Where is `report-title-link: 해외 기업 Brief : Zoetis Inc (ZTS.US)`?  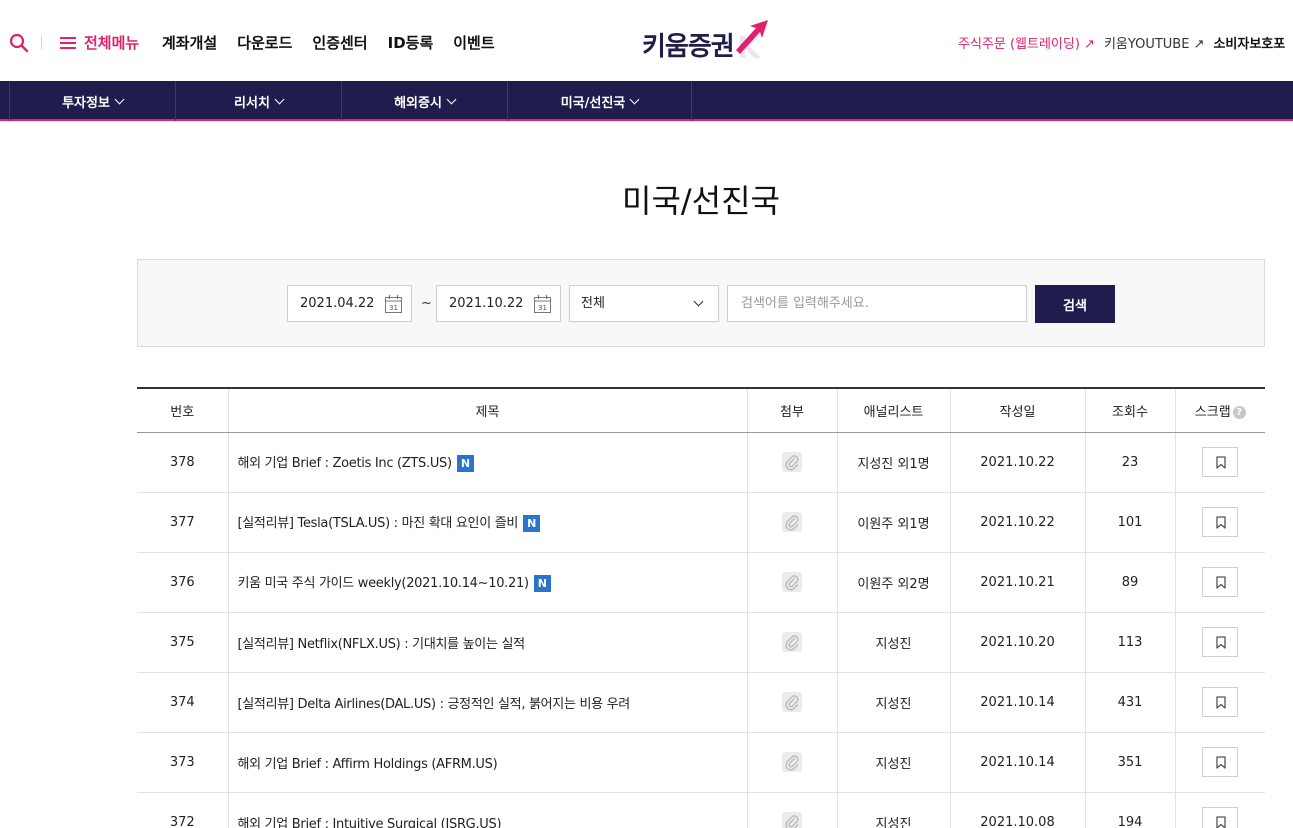 report-title-link: 해외 기업 Brief : Zoetis Inc (ZTS.US) is located at coordinates (345, 463).